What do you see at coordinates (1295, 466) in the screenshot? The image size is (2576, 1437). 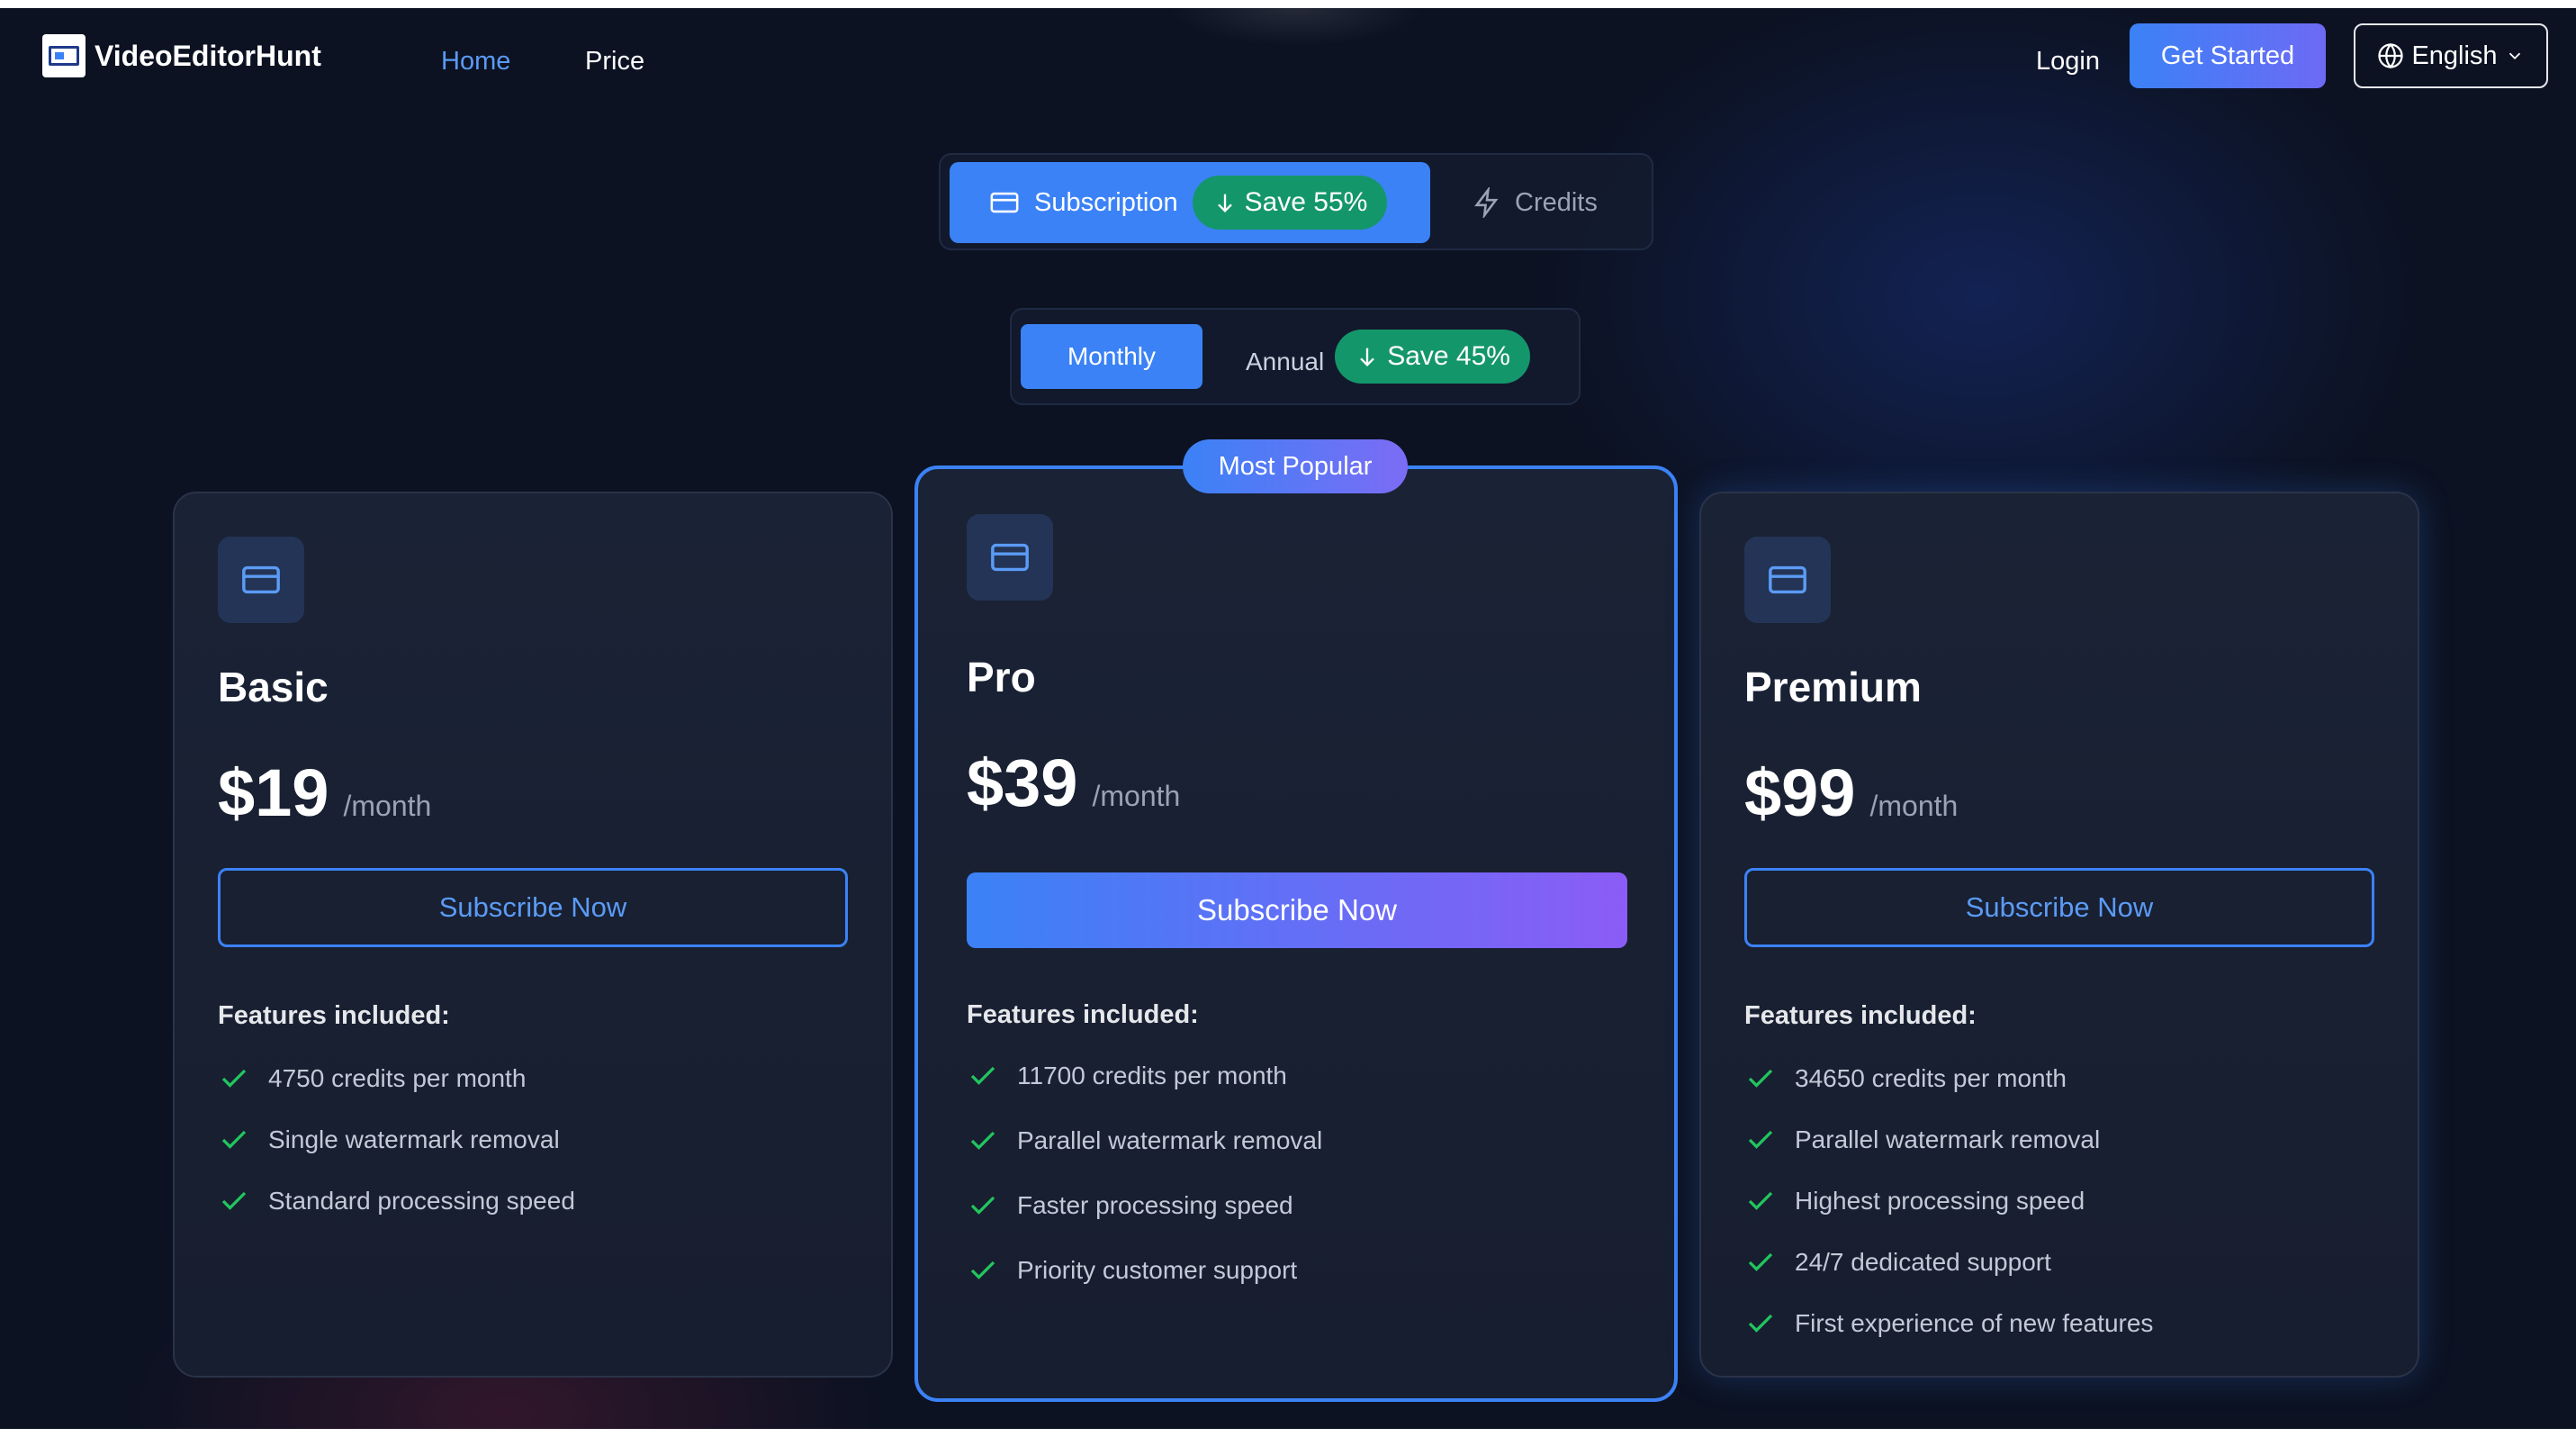 I see `most-popular-badge: Most Popular` at bounding box center [1295, 466].